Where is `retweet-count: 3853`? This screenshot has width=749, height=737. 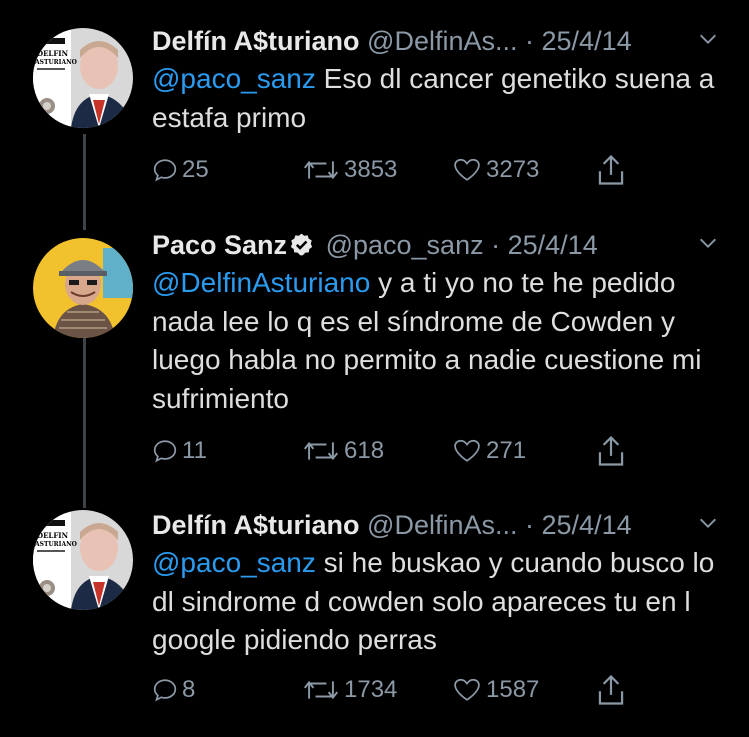 retweet-count: 3853 is located at coordinates (371, 169).